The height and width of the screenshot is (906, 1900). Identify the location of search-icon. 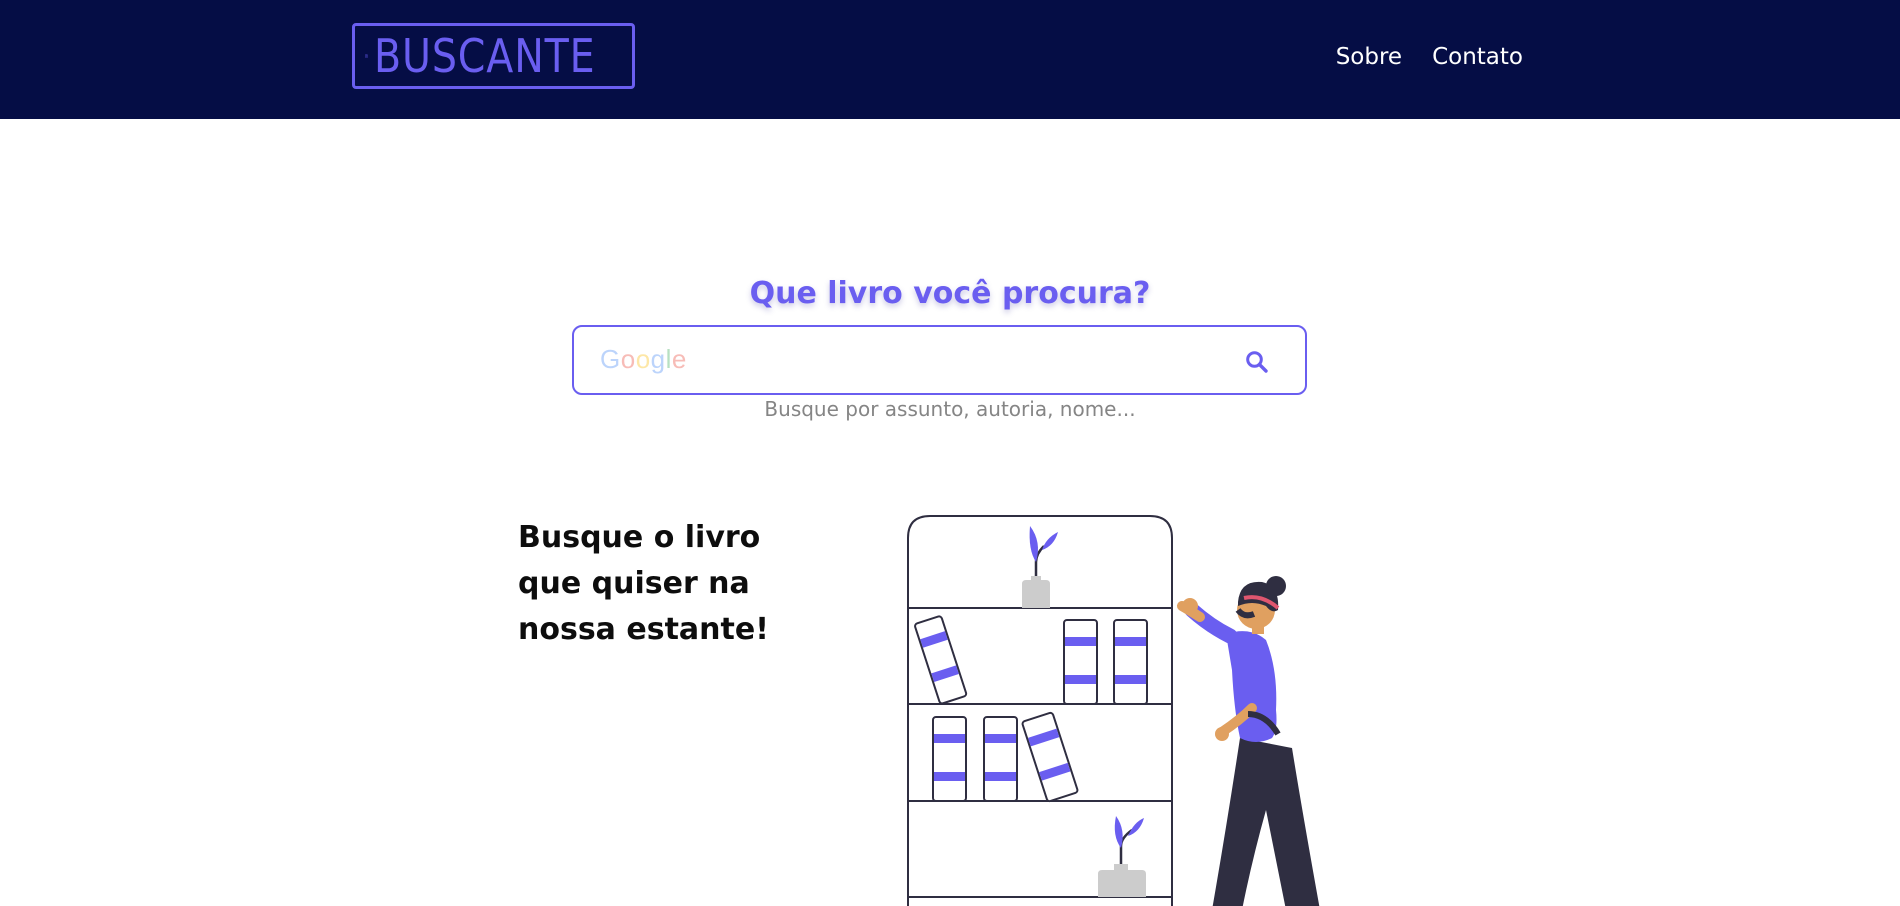
(1257, 362).